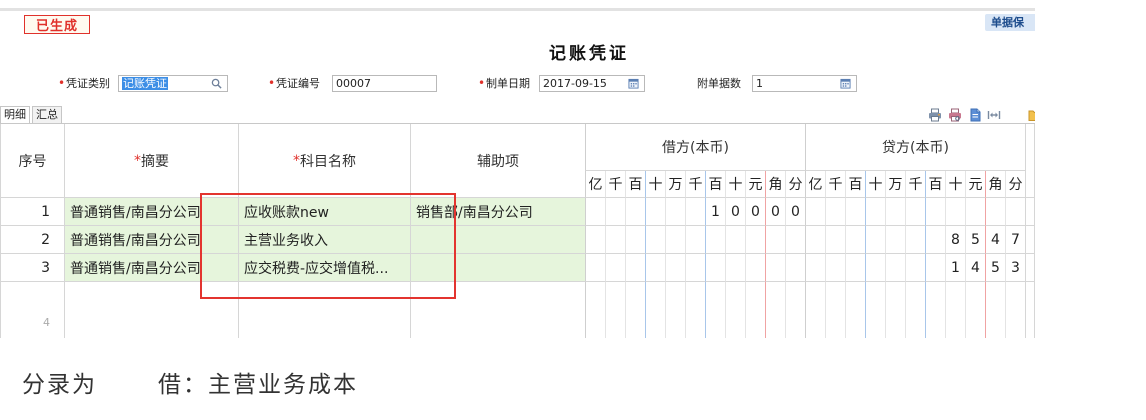  What do you see at coordinates (324, 310) in the screenshot?
I see `account-cell` at bounding box center [324, 310].